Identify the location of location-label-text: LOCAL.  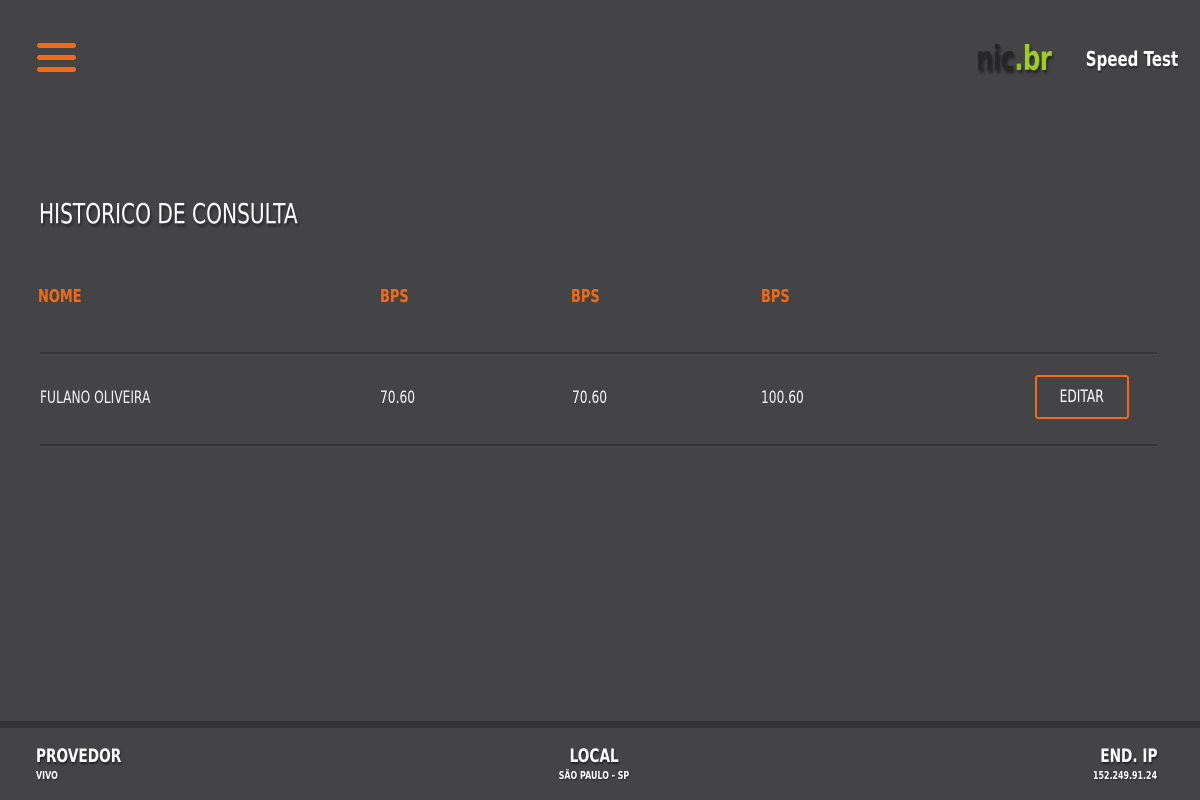
(594, 756).